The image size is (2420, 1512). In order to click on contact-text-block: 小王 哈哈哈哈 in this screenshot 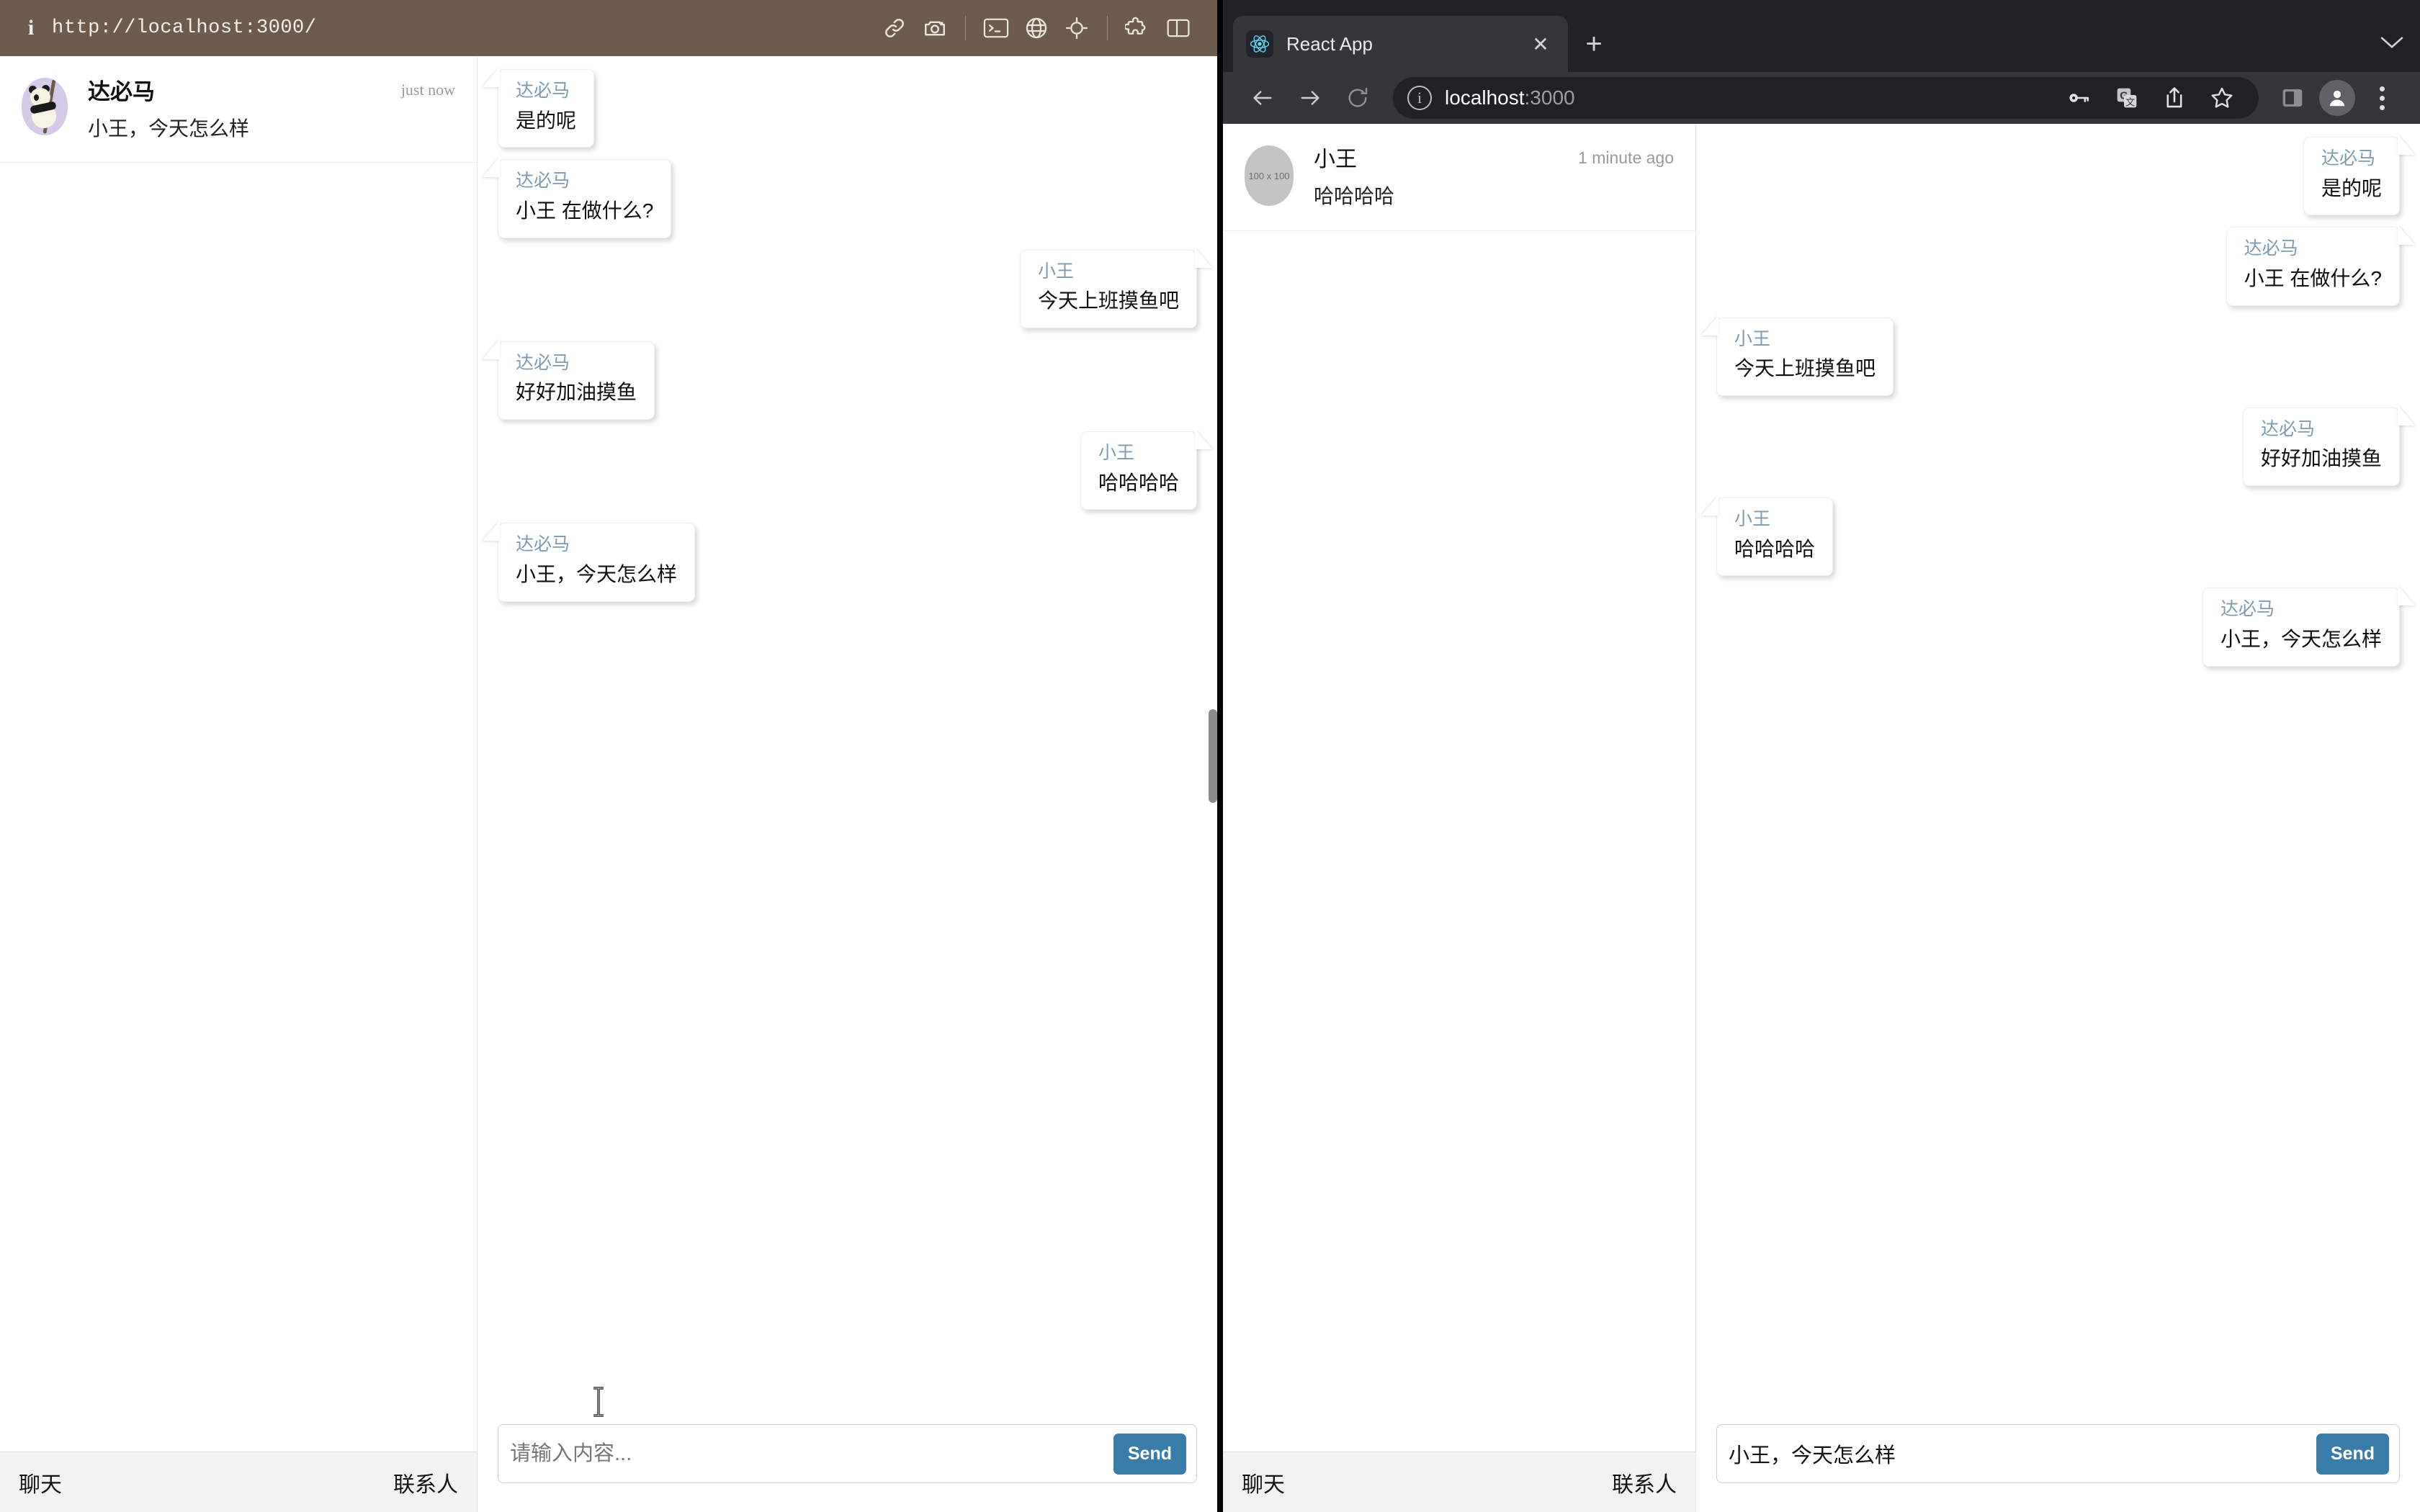, I will do `click(1446, 178)`.